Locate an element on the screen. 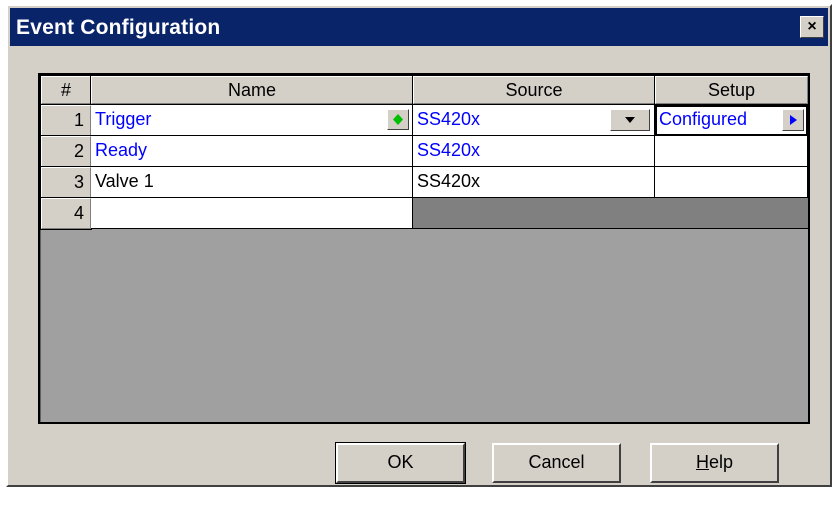  source-cell-1: SS420x is located at coordinates (534, 120).